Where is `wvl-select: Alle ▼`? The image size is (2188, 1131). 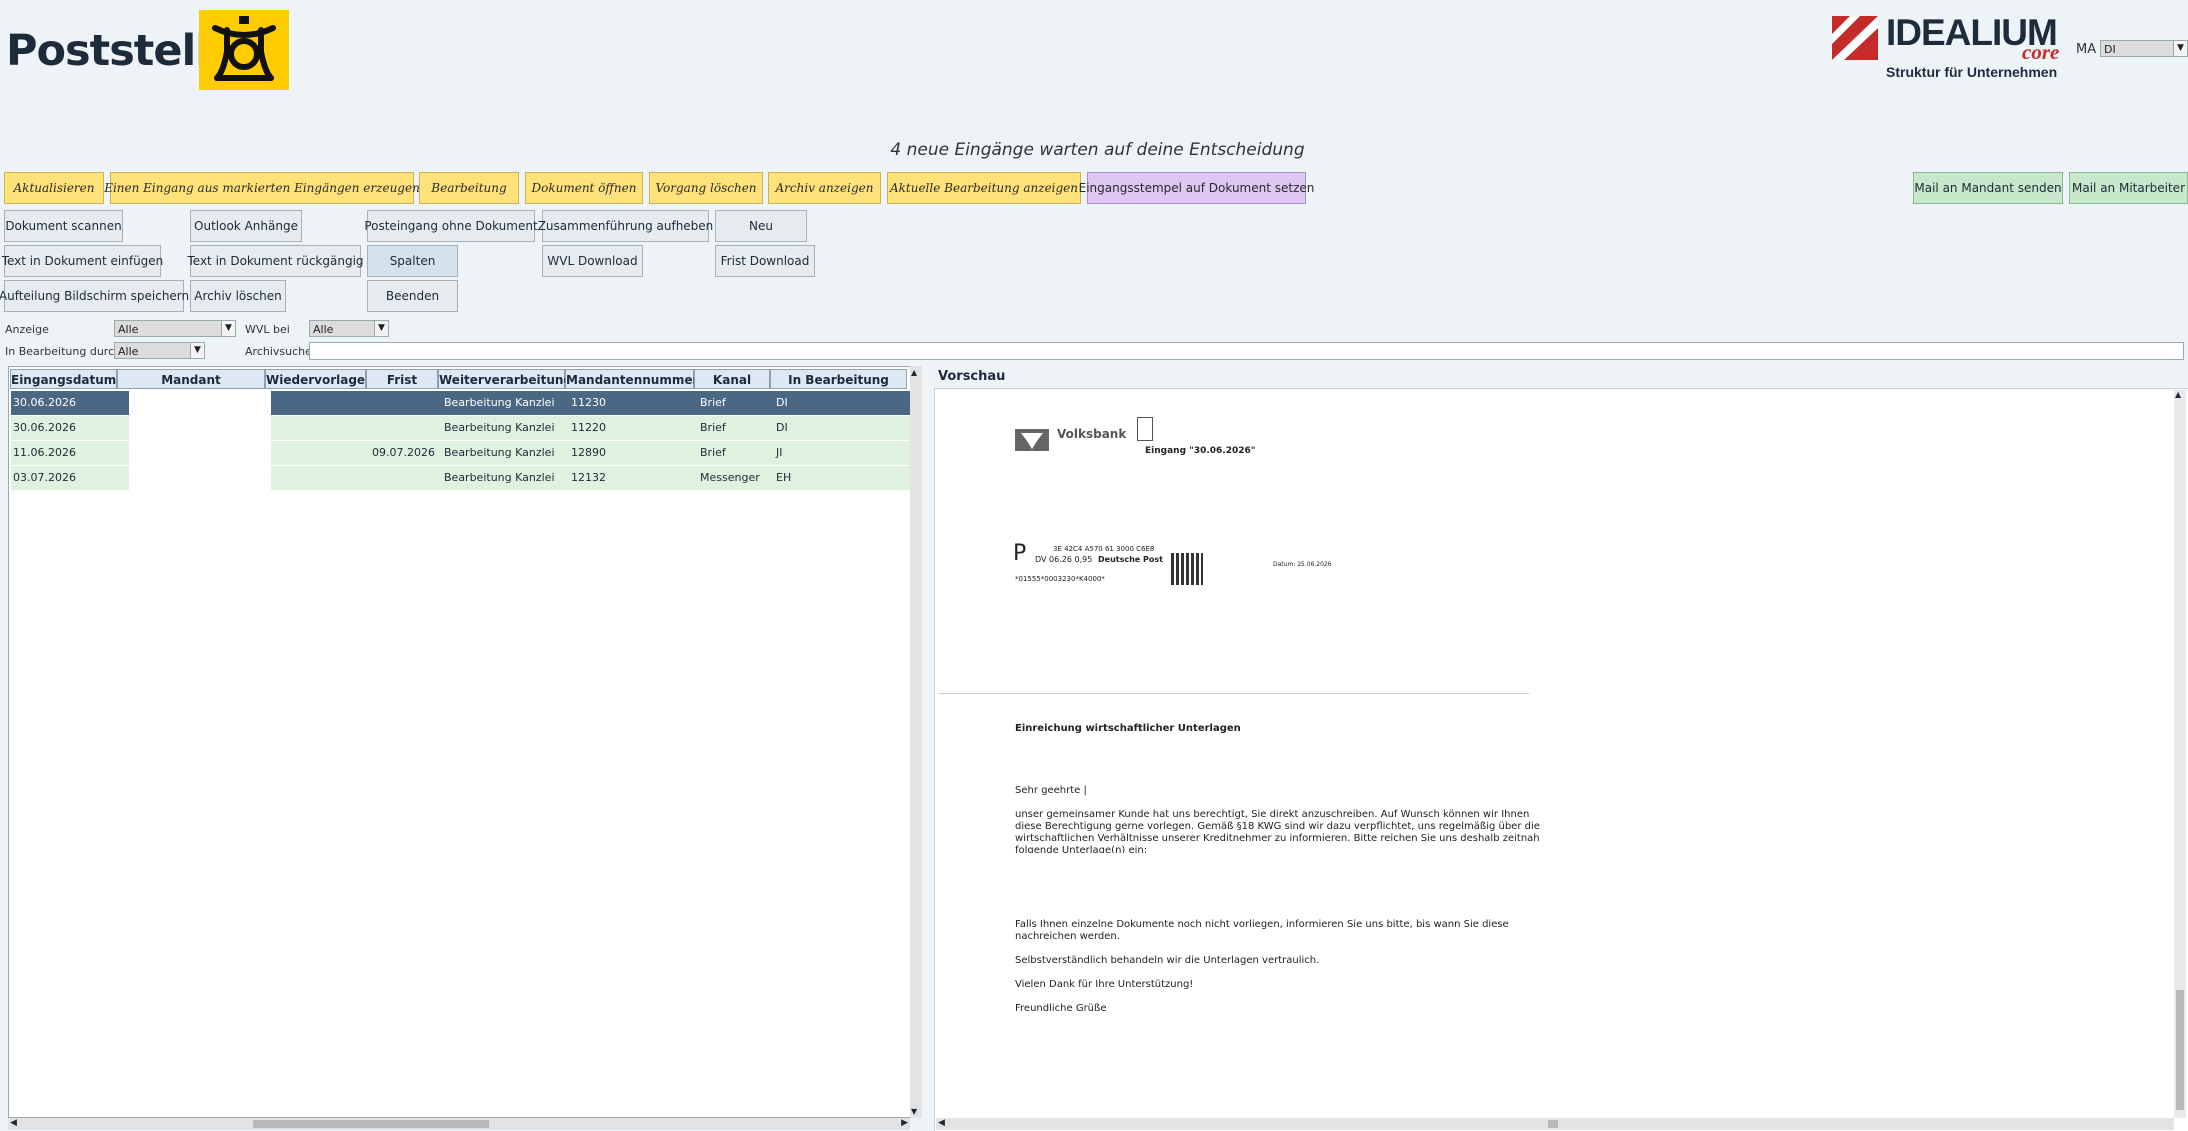 wvl-select: Alle ▼ is located at coordinates (349, 328).